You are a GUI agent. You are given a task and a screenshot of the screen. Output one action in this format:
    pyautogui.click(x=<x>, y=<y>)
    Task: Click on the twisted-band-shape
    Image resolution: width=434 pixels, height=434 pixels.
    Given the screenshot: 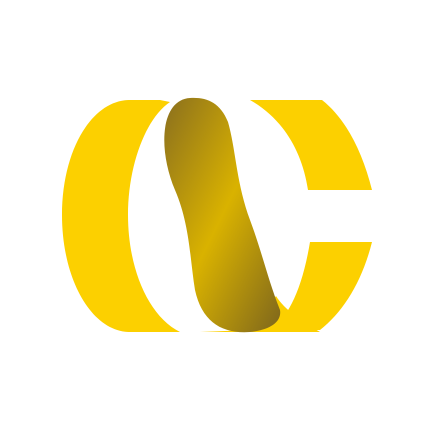 What is the action you would take?
    pyautogui.click(x=222, y=215)
    